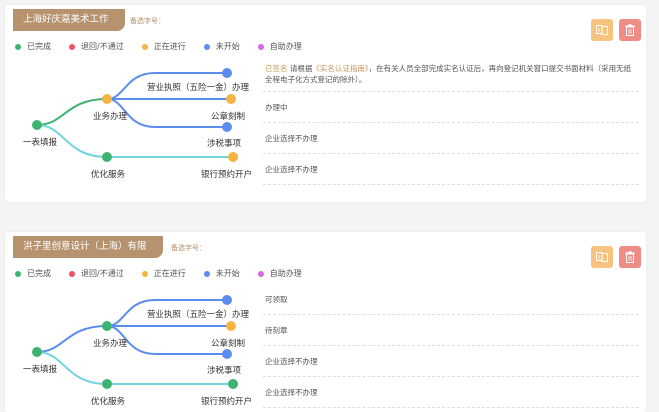  What do you see at coordinates (451, 299) in the screenshot?
I see `status-row: 可领取` at bounding box center [451, 299].